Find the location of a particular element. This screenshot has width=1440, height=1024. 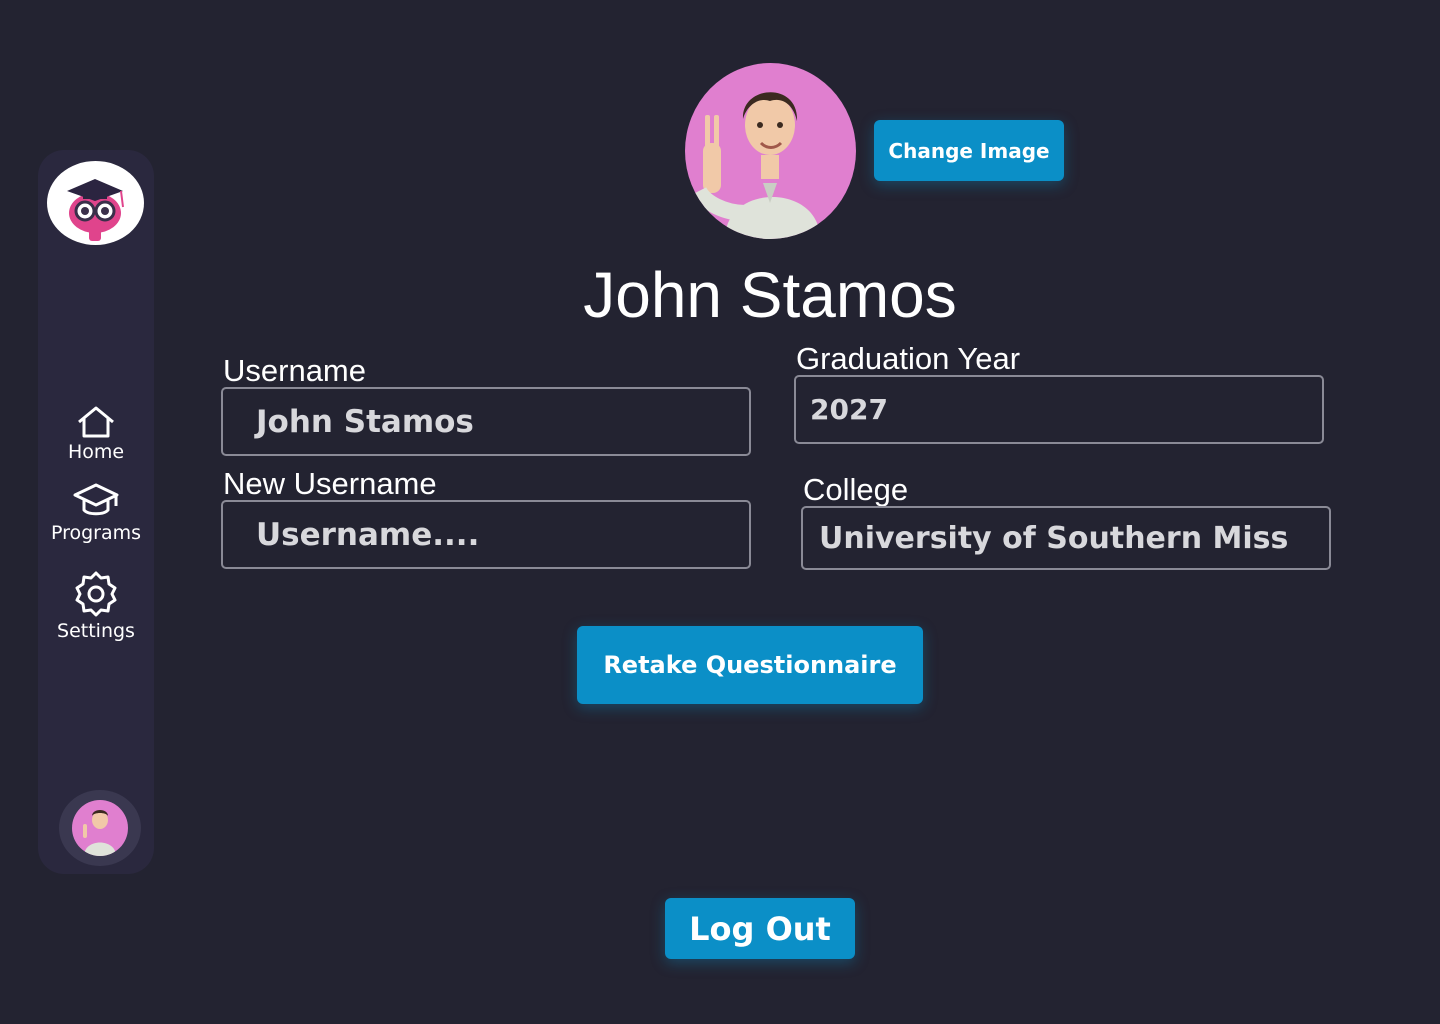

sidebar-item-label: Home is located at coordinates (96, 452).